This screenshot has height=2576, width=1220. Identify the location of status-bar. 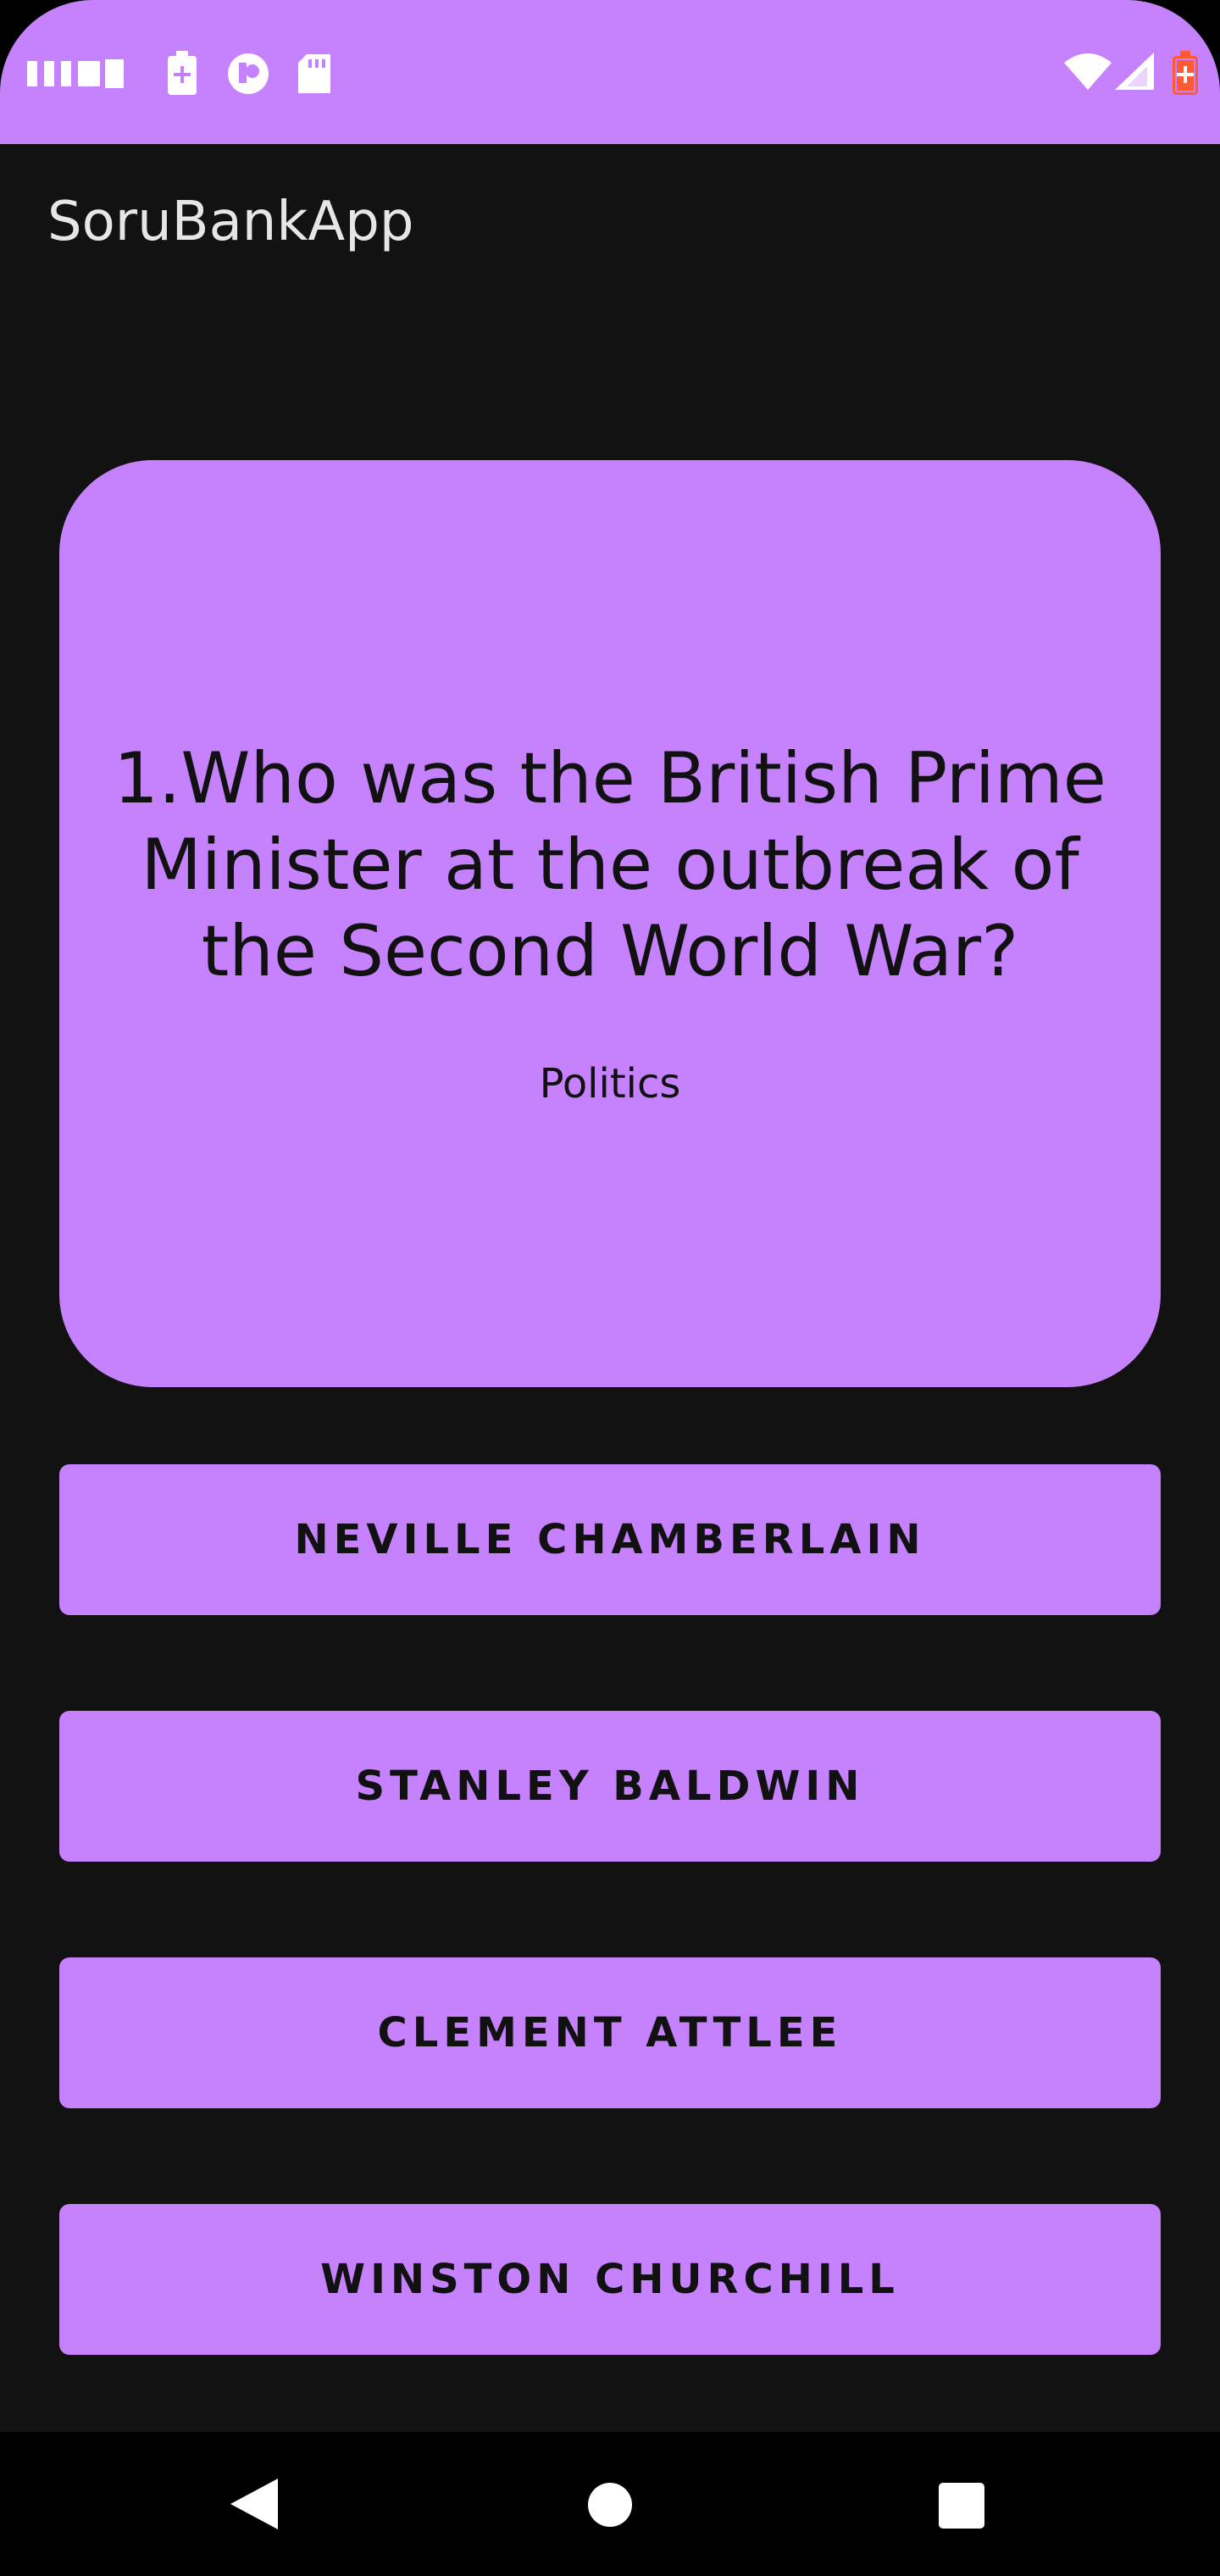
(610, 72).